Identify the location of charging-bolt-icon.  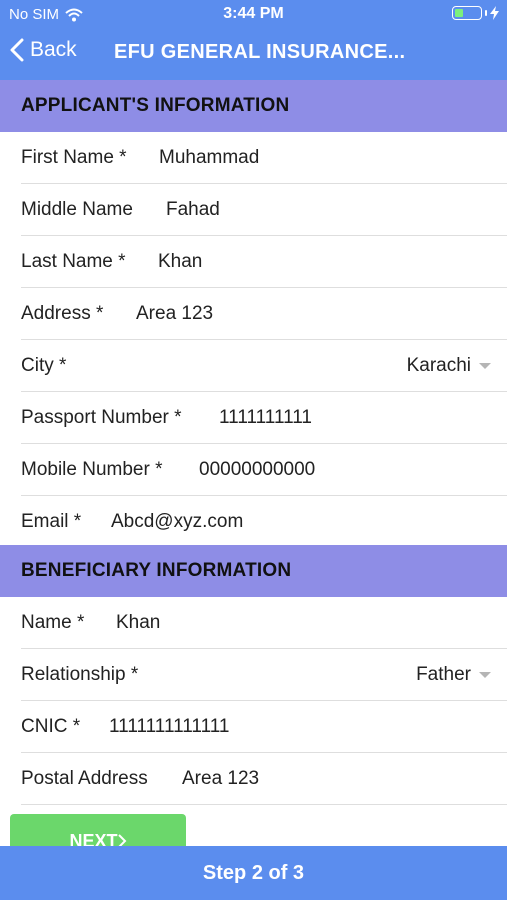
(494, 13).